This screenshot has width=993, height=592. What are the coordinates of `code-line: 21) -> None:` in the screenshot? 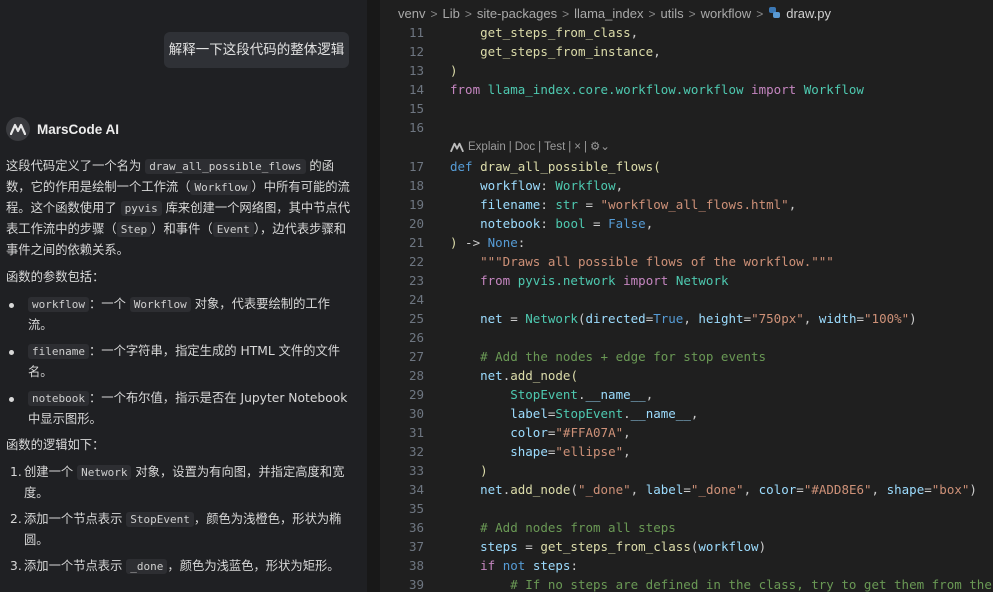 It's located at (686, 242).